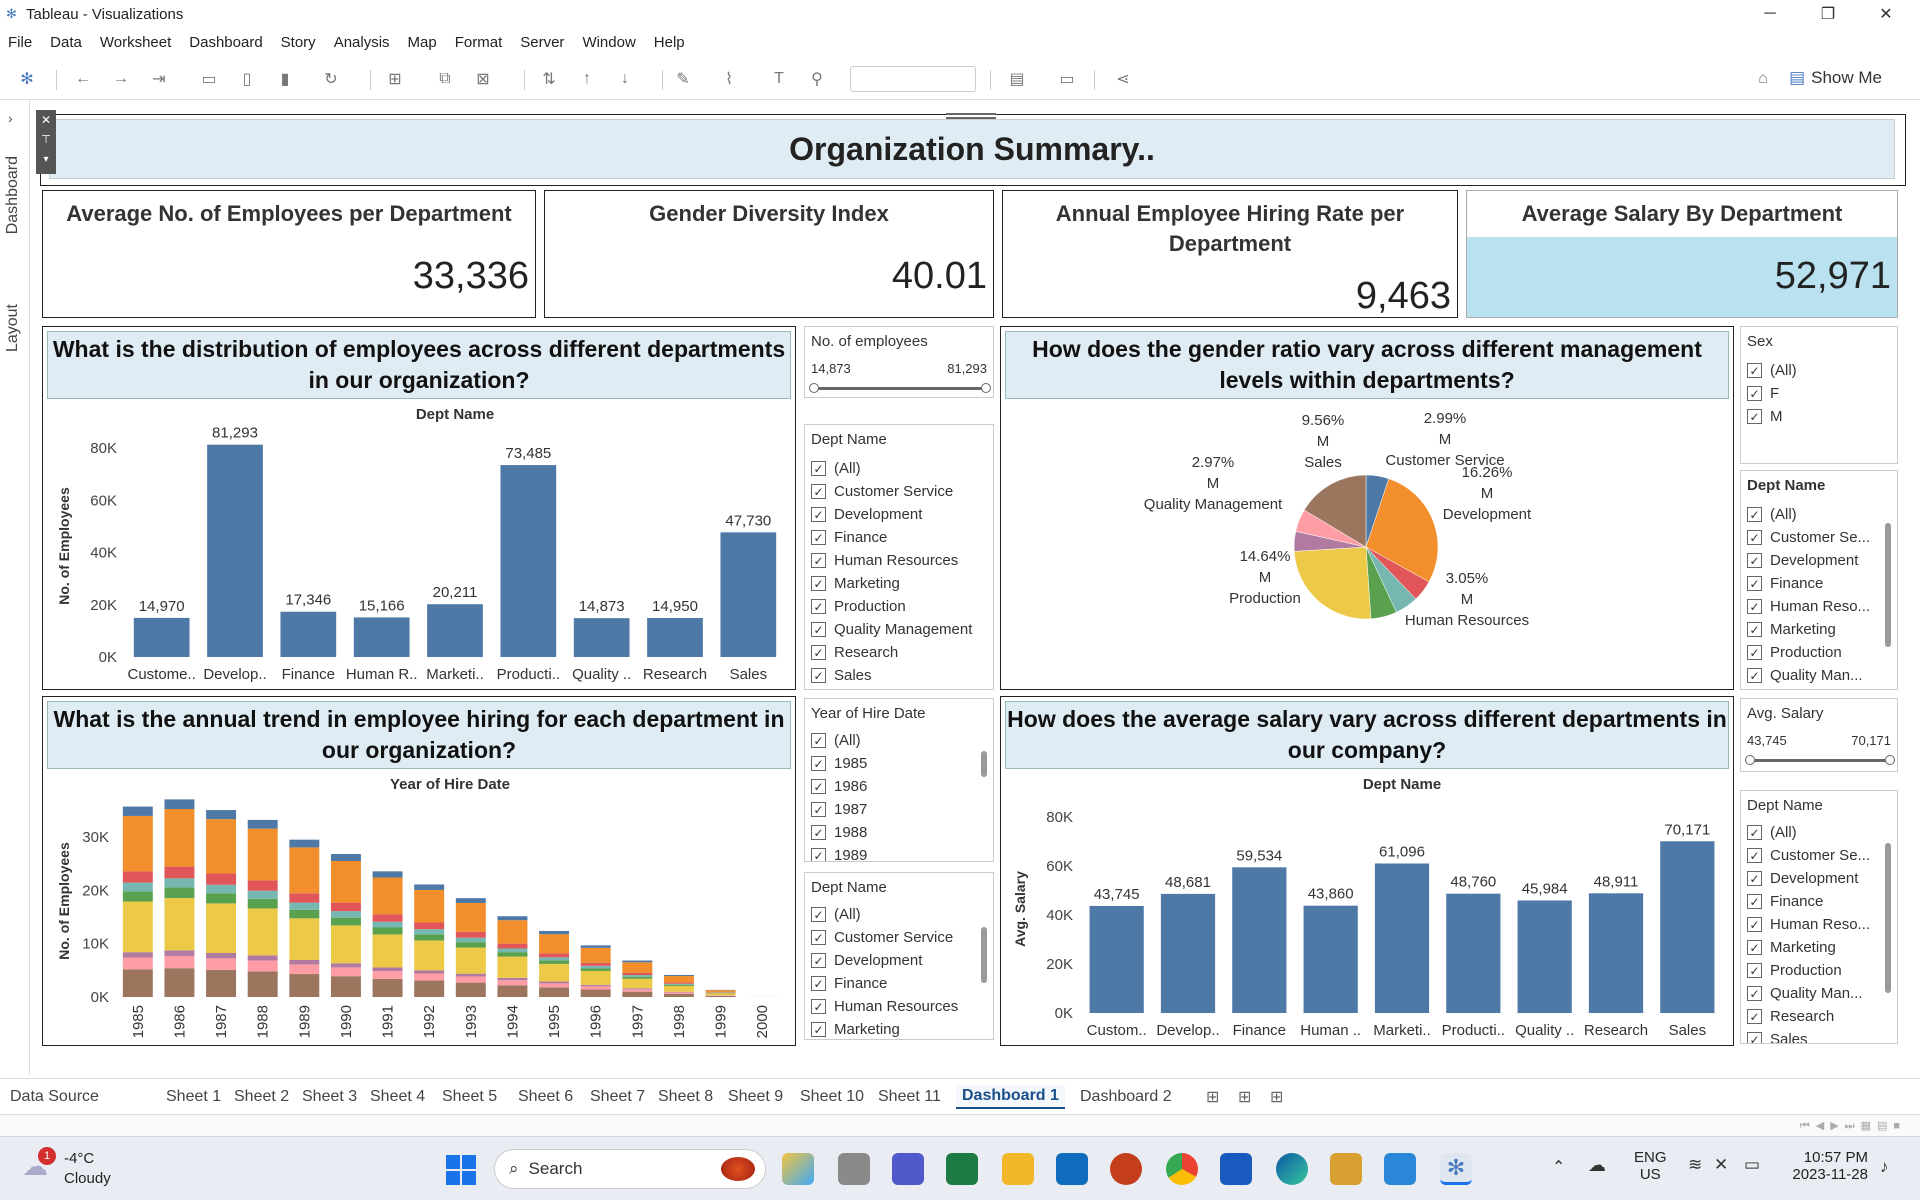  Describe the element at coordinates (1182, 1169) in the screenshot. I see `chrome-app-icon` at that location.